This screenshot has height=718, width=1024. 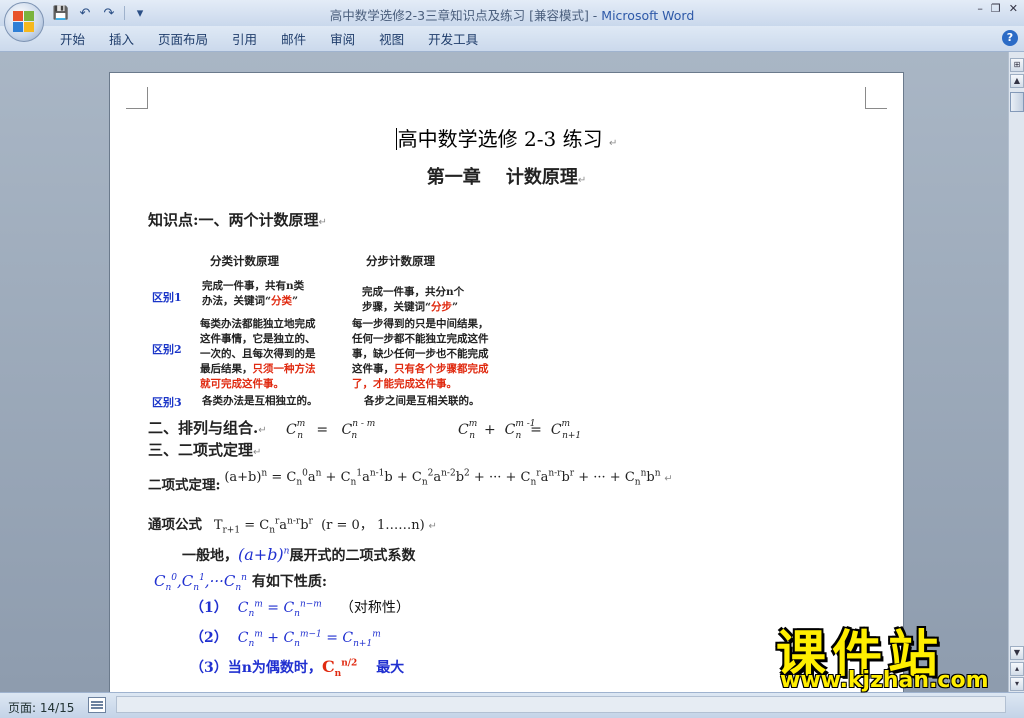 What do you see at coordinates (167, 297) in the screenshot?
I see `row-label-1: 区别1` at bounding box center [167, 297].